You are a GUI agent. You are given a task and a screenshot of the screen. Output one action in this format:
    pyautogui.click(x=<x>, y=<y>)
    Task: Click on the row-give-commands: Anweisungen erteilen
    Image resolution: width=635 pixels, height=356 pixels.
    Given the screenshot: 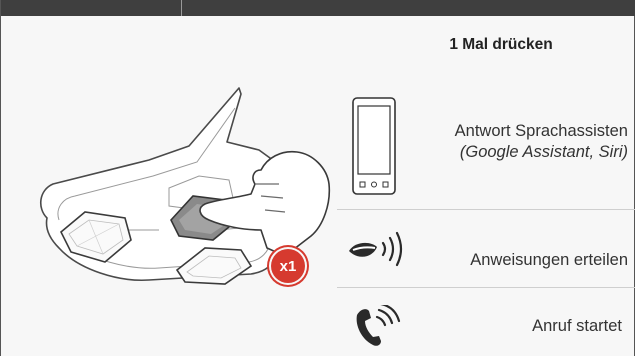 What is the action you would take?
    pyautogui.click(x=549, y=260)
    